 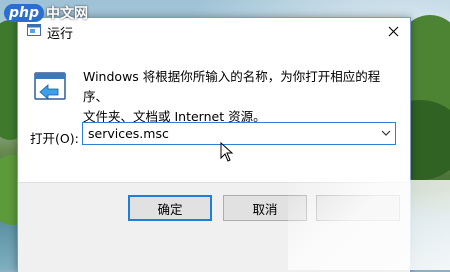 What do you see at coordinates (60, 34) in the screenshot?
I see `window-title: 运行` at bounding box center [60, 34].